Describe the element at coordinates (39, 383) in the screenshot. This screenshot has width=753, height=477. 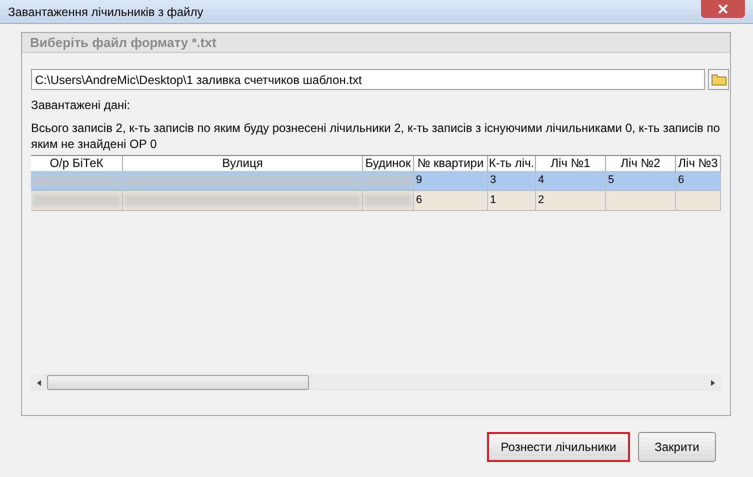
I see `arrow-left-icon` at that location.